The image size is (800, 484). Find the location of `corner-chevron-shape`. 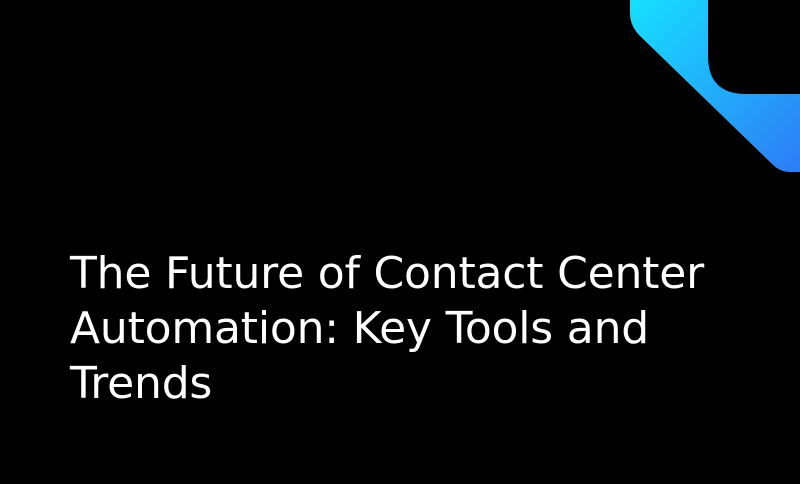

corner-chevron-shape is located at coordinates (715, 86).